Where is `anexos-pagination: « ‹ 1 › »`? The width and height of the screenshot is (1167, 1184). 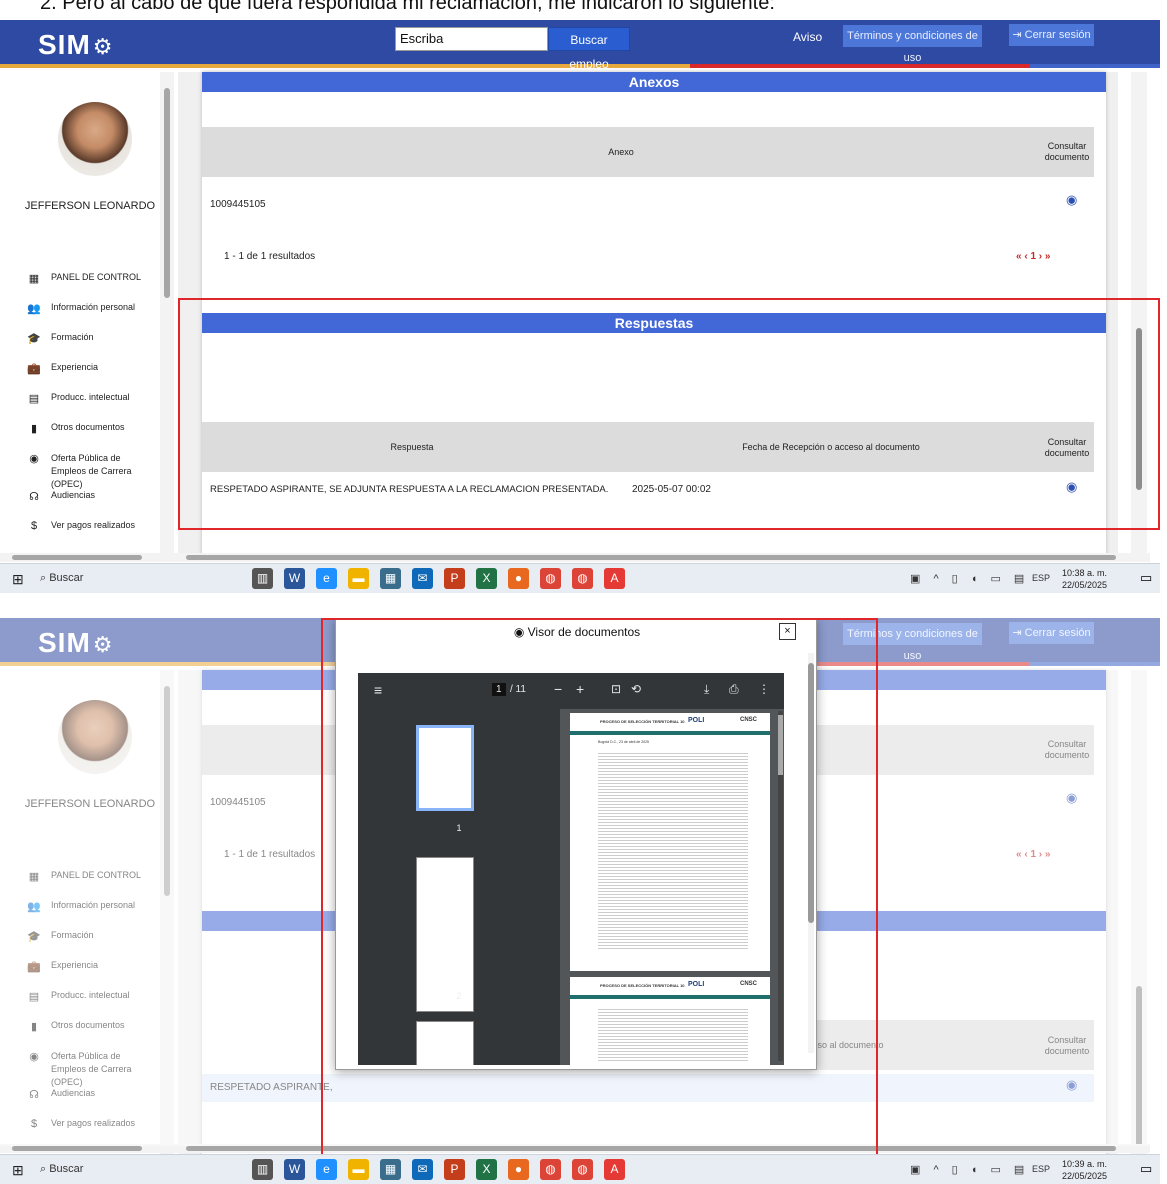 anexos-pagination: « ‹ 1 › » is located at coordinates (1033, 256).